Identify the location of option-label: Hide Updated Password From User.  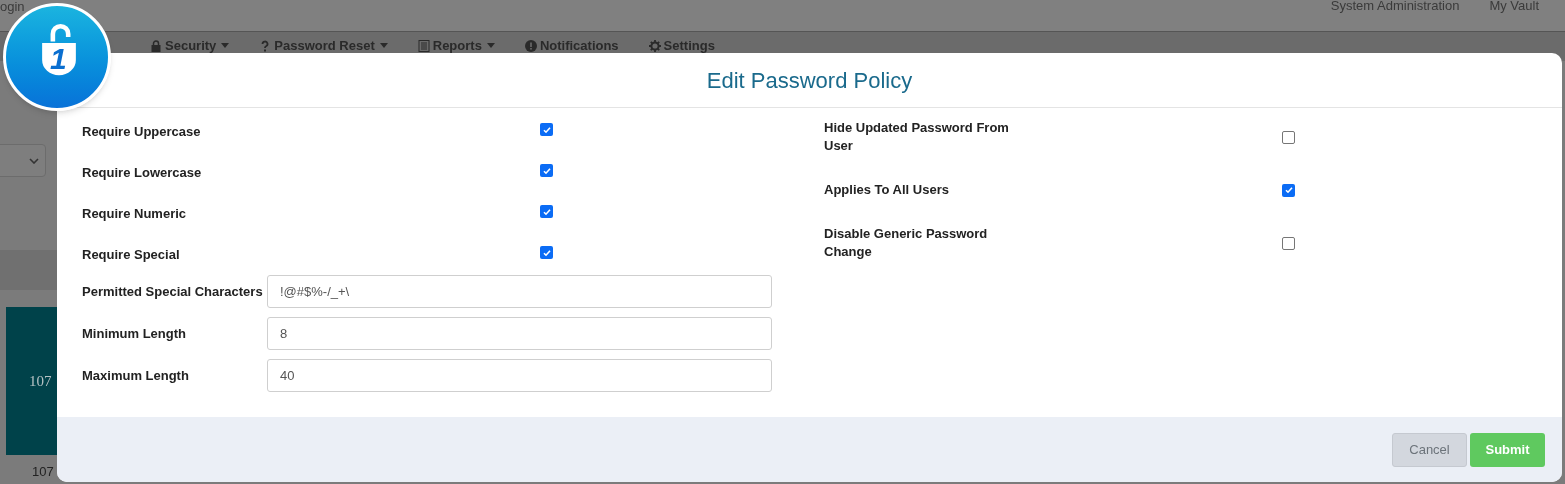
(917, 137).